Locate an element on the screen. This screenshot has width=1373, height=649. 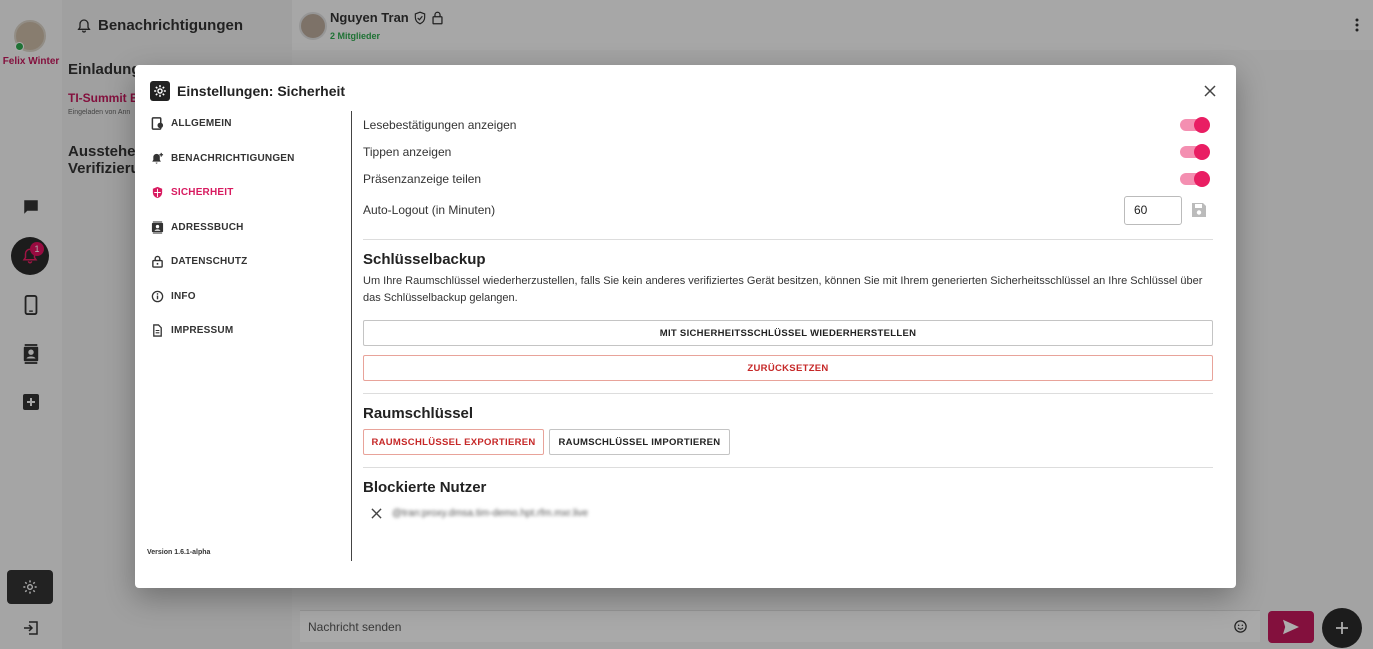
nav-divider is located at coordinates (351, 336).